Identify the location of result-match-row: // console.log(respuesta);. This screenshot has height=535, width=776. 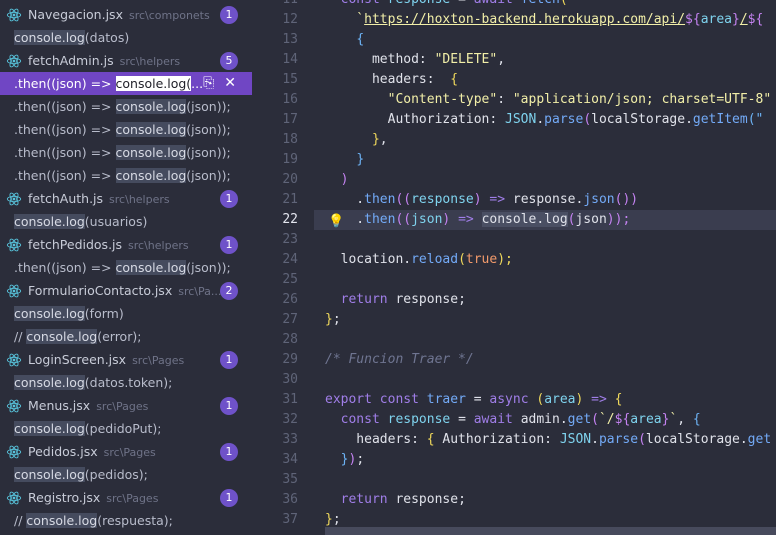
(126, 520).